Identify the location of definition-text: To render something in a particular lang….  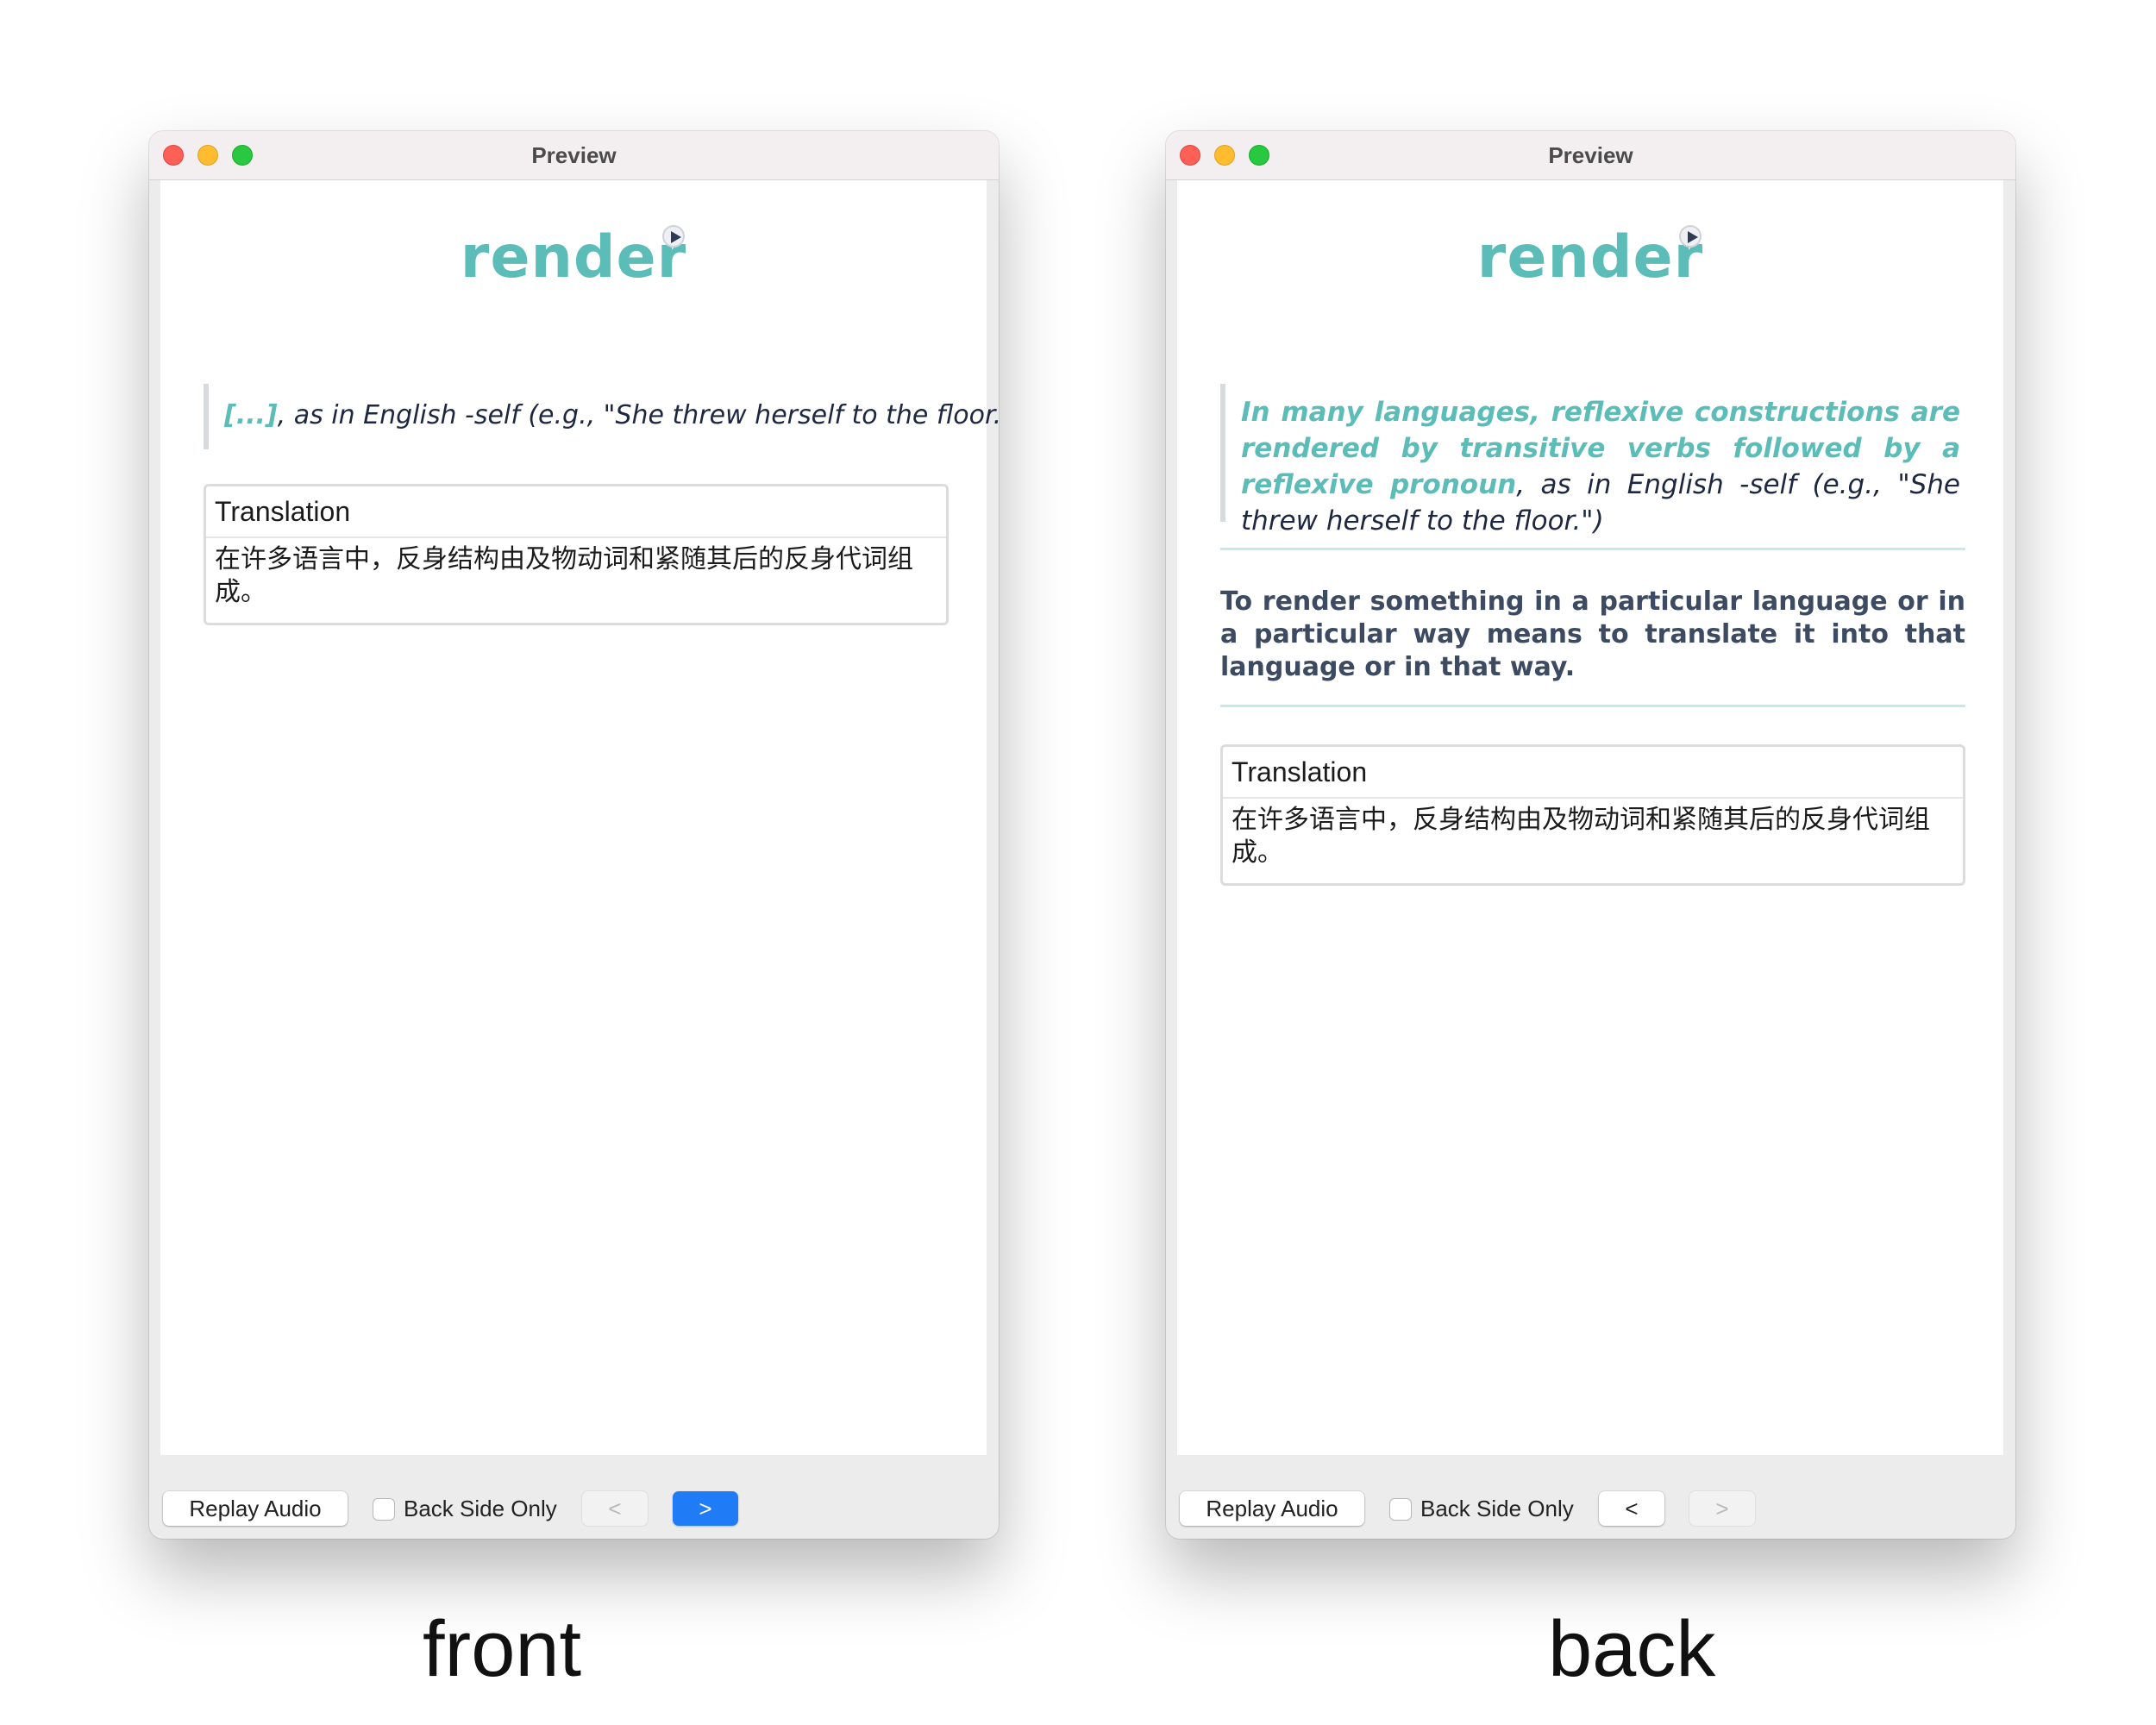
(1592, 634).